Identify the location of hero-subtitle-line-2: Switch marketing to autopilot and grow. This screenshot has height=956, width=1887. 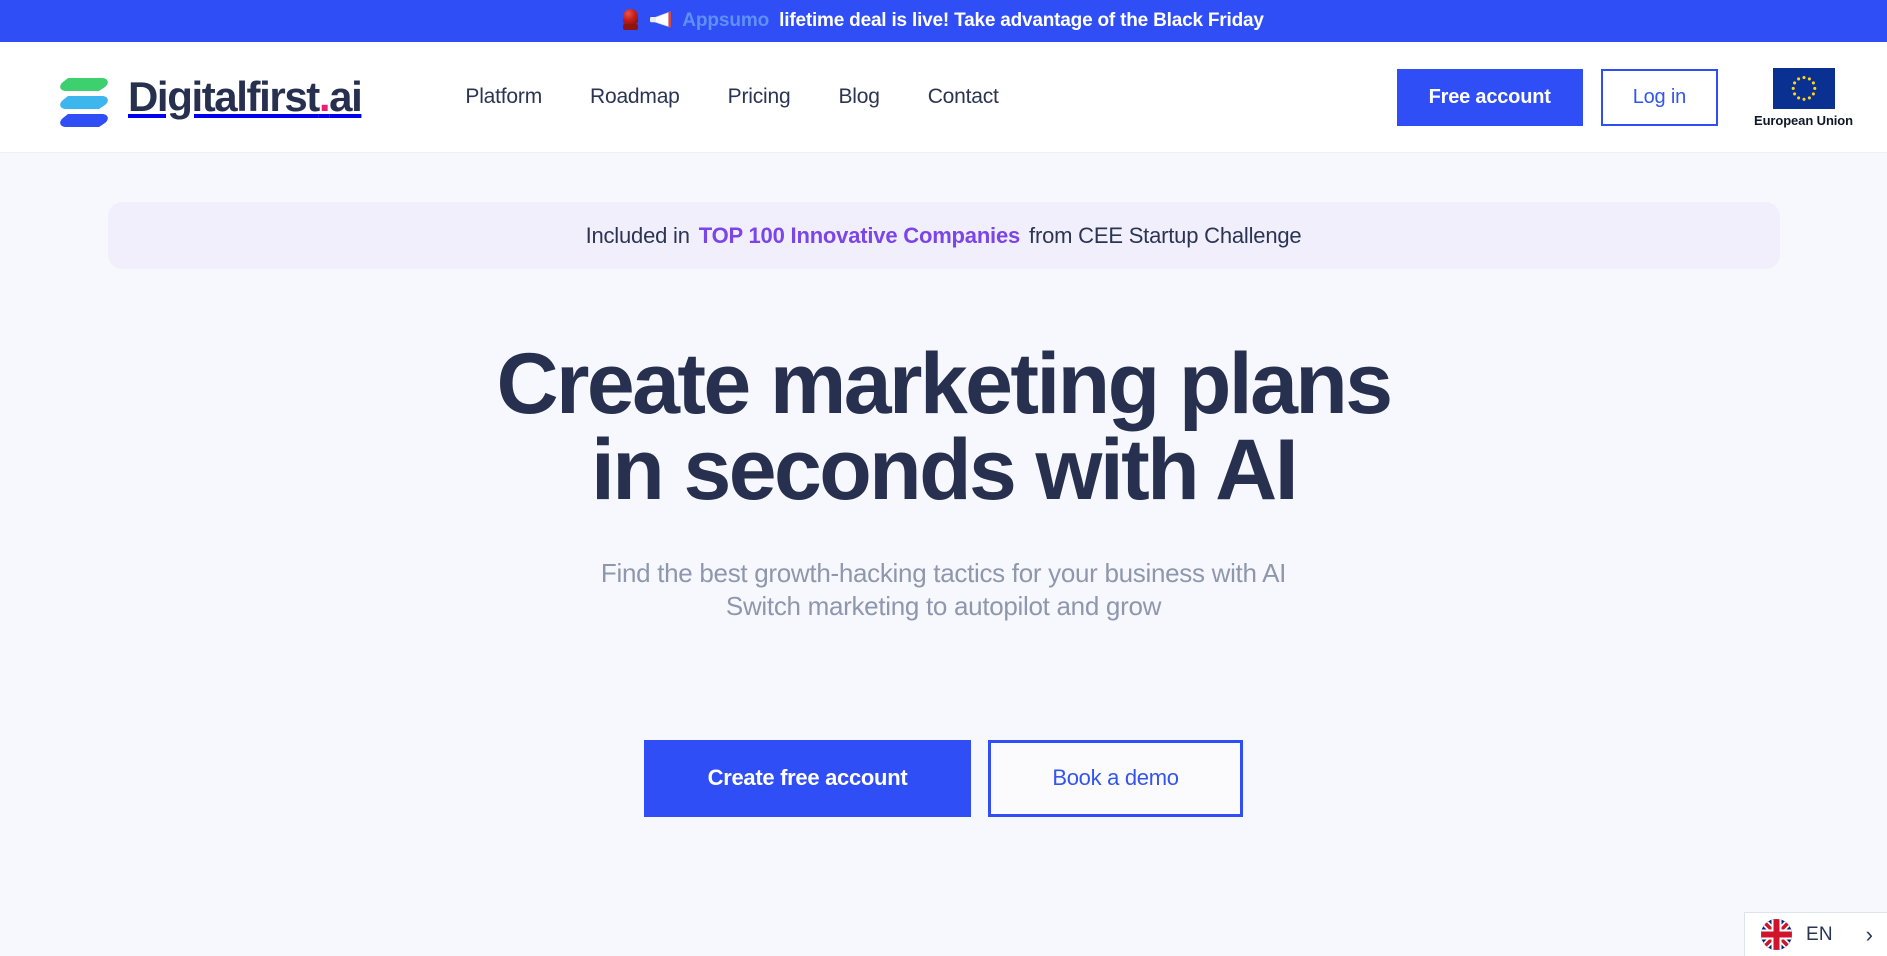
(943, 606).